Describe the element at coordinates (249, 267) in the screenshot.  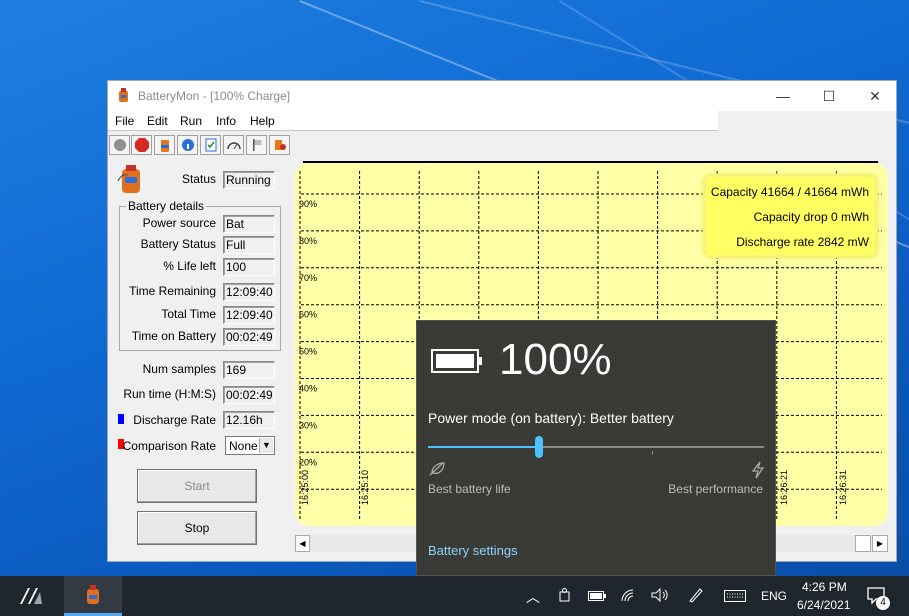
I see `life-left-field: 100` at that location.